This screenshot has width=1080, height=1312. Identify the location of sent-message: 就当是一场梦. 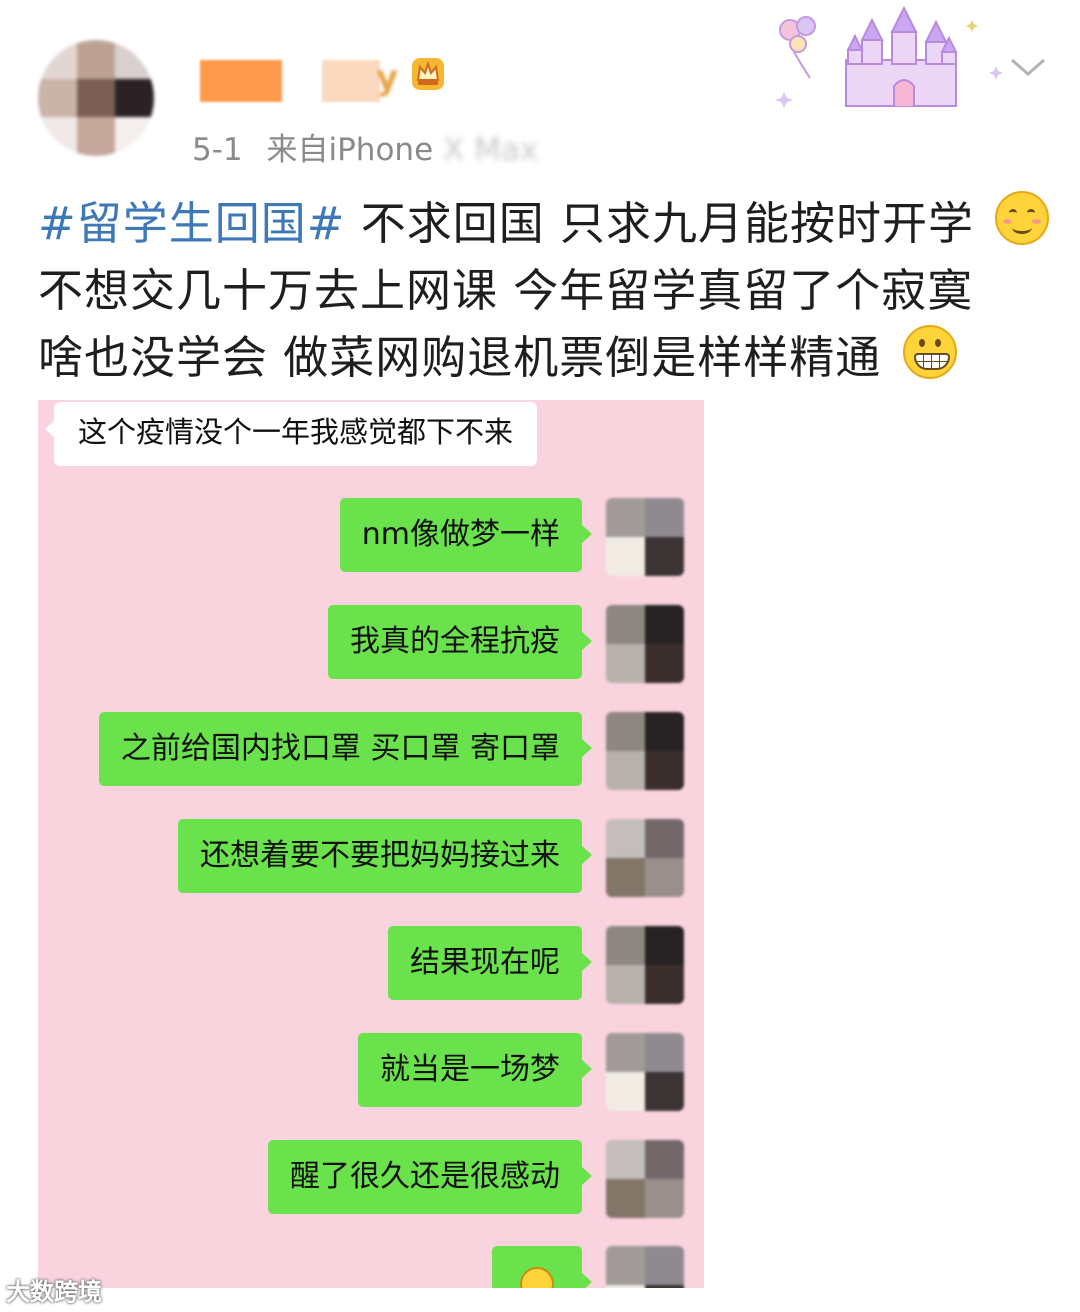
(475, 1070).